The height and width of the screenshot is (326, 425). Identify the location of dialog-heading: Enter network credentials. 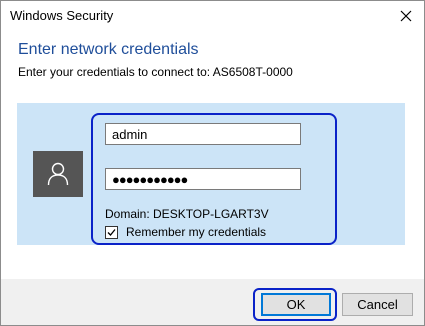
(108, 49).